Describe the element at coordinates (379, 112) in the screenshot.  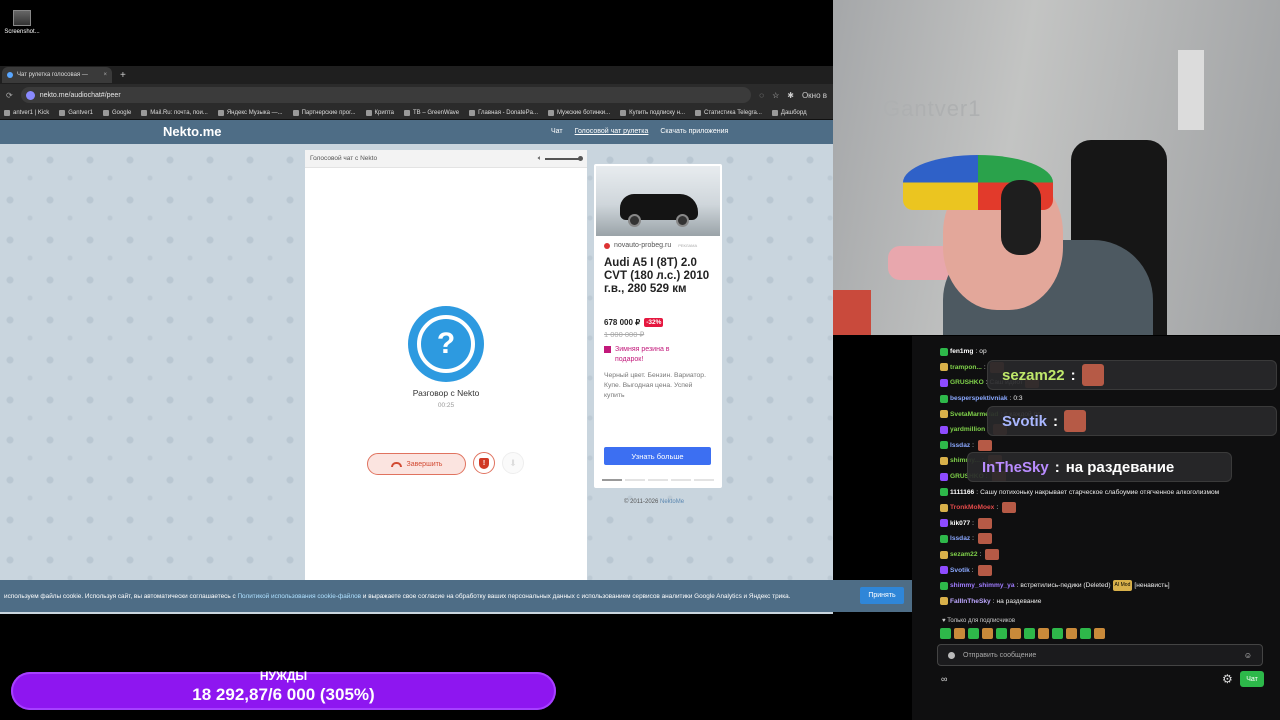
I see `bookmark-item: Крипта` at that location.